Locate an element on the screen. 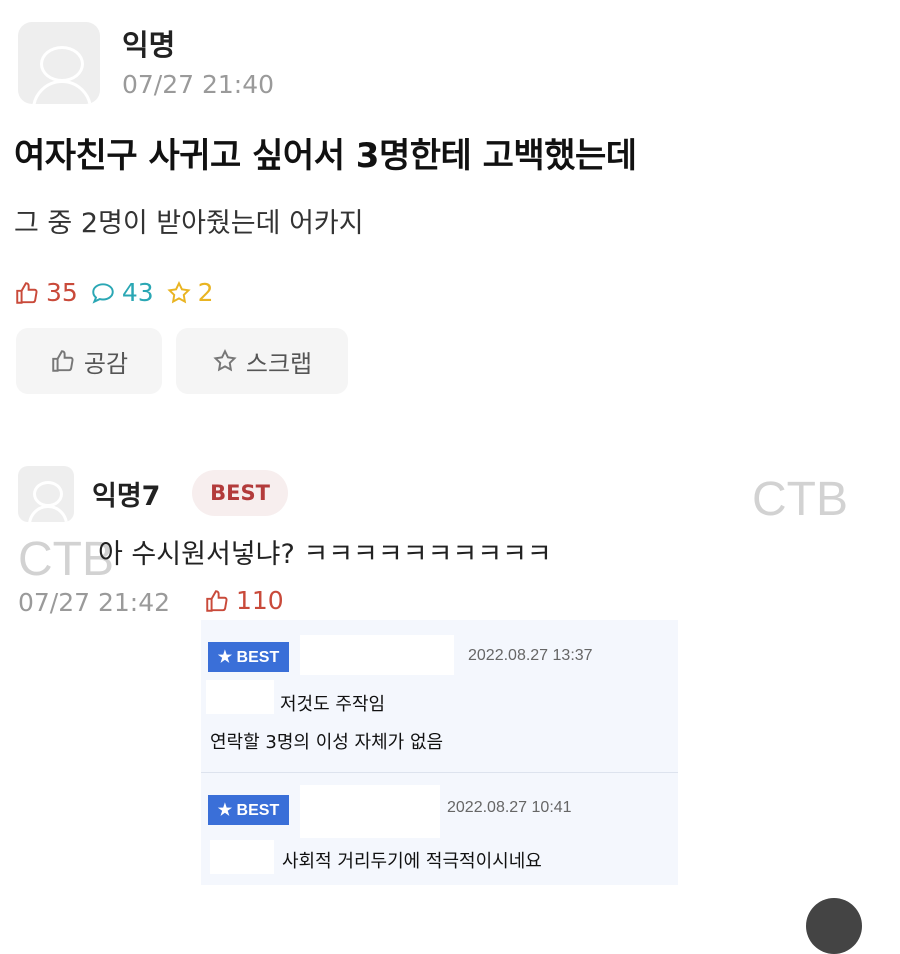 This screenshot has height=954, width=900. post-stats: 35 43 2 is located at coordinates (120, 292).